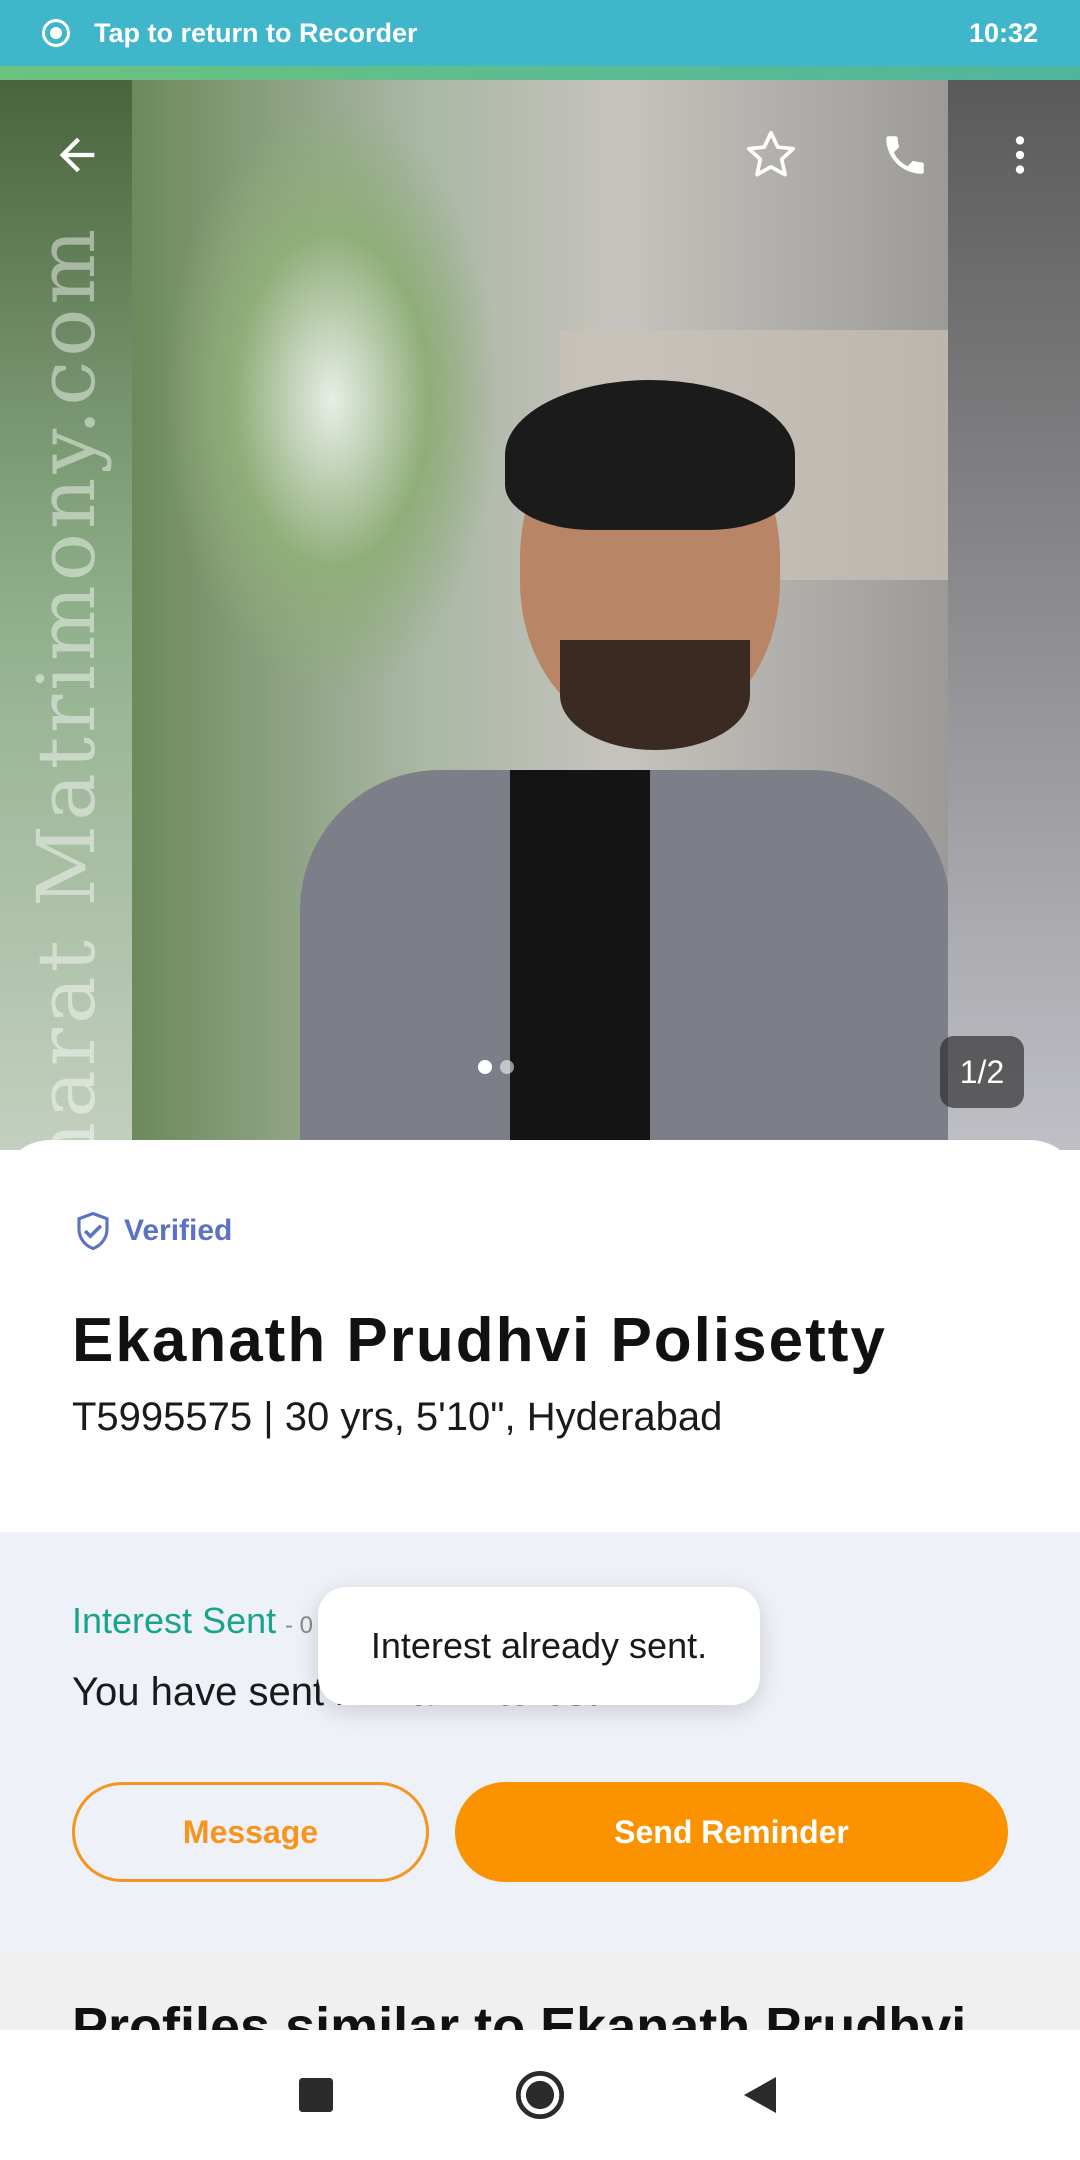 This screenshot has height=2160, width=1080. Describe the element at coordinates (316, 2095) in the screenshot. I see `recents-square-icon` at that location.